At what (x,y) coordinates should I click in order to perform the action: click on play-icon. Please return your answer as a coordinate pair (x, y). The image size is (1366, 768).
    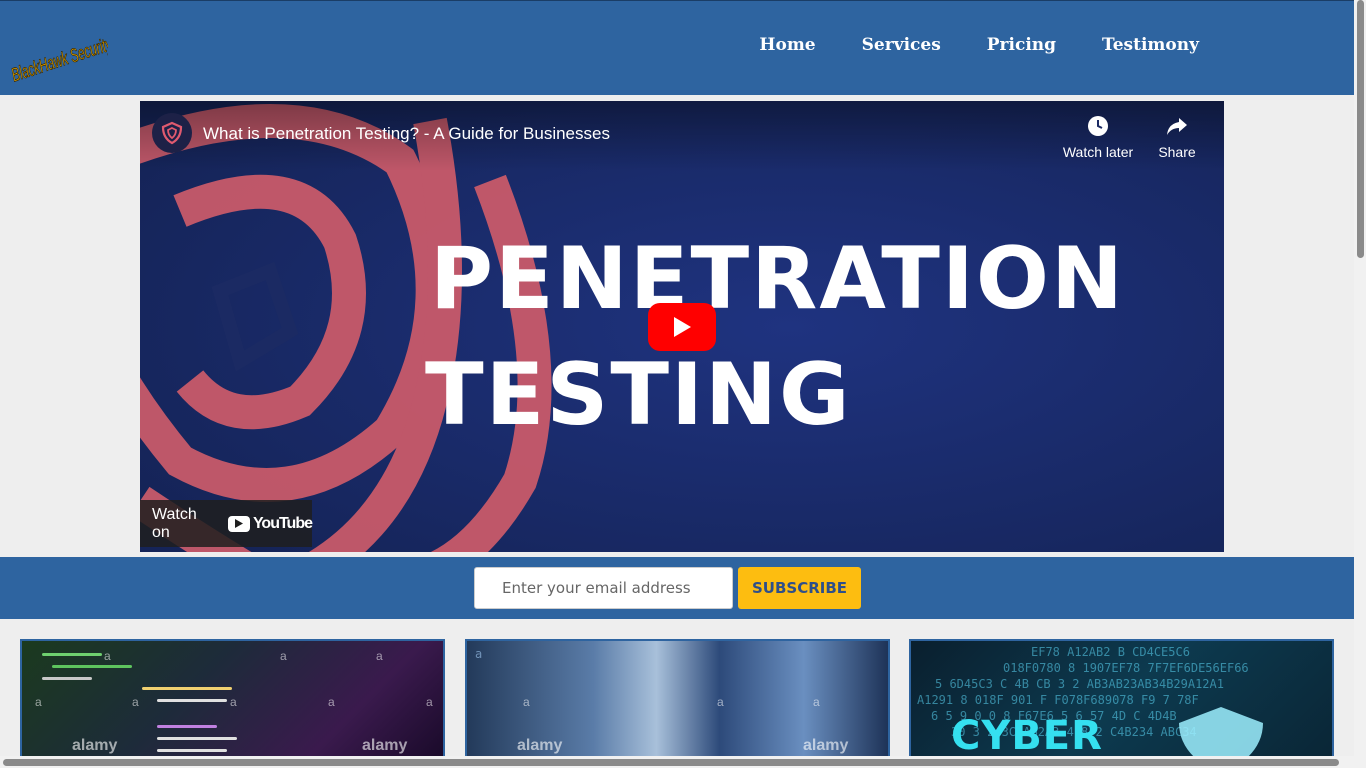
    Looking at the image, I should click on (682, 327).